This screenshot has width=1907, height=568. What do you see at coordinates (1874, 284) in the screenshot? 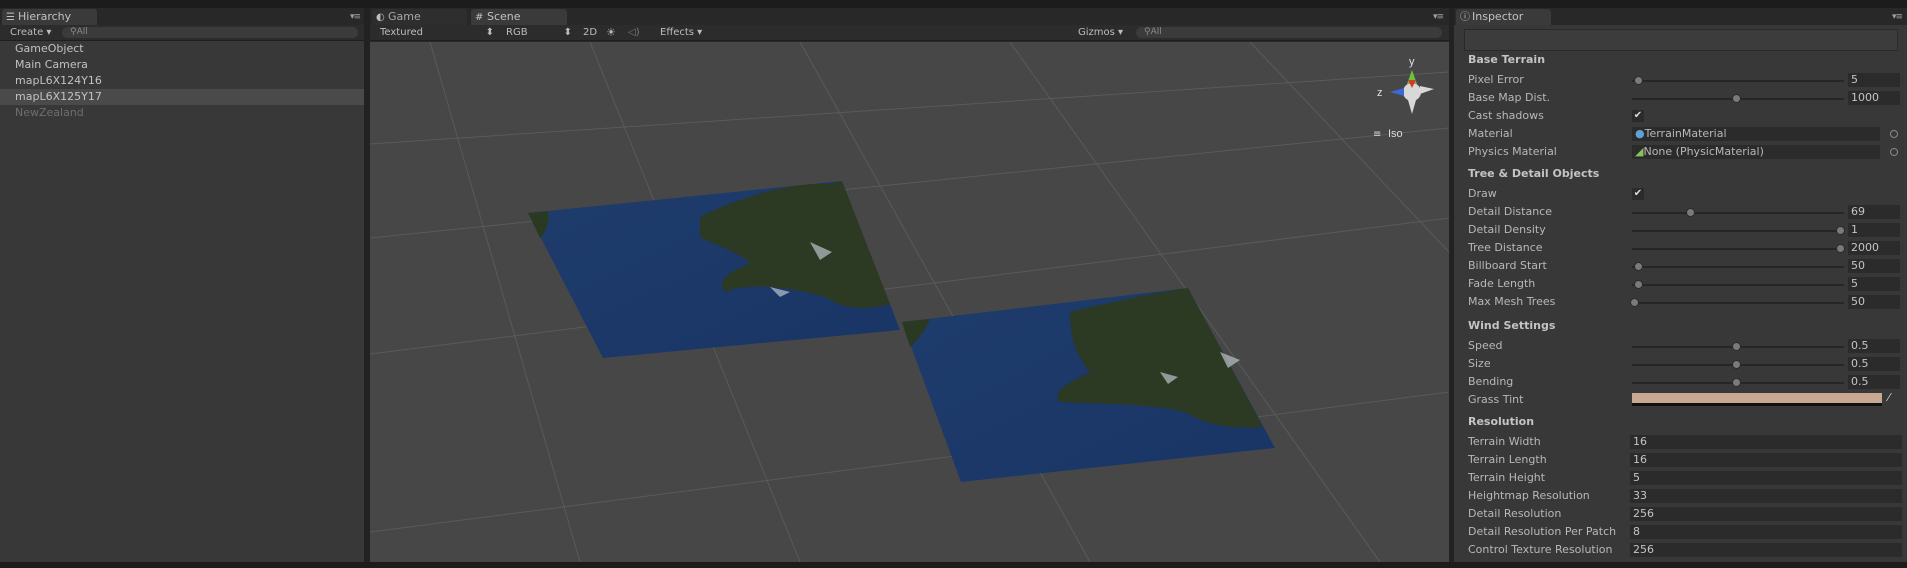
I see `fade-length-field: 5` at bounding box center [1874, 284].